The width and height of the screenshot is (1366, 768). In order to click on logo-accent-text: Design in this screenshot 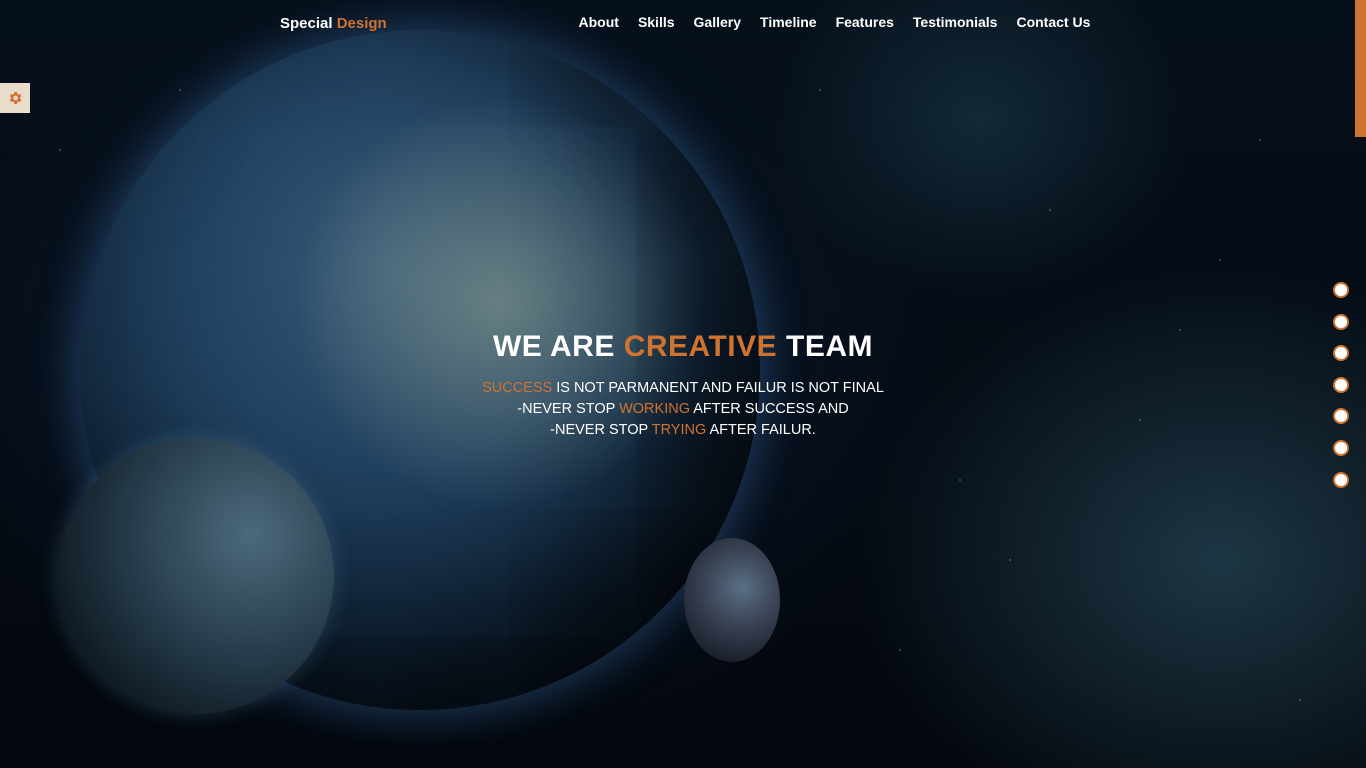, I will do `click(361, 23)`.